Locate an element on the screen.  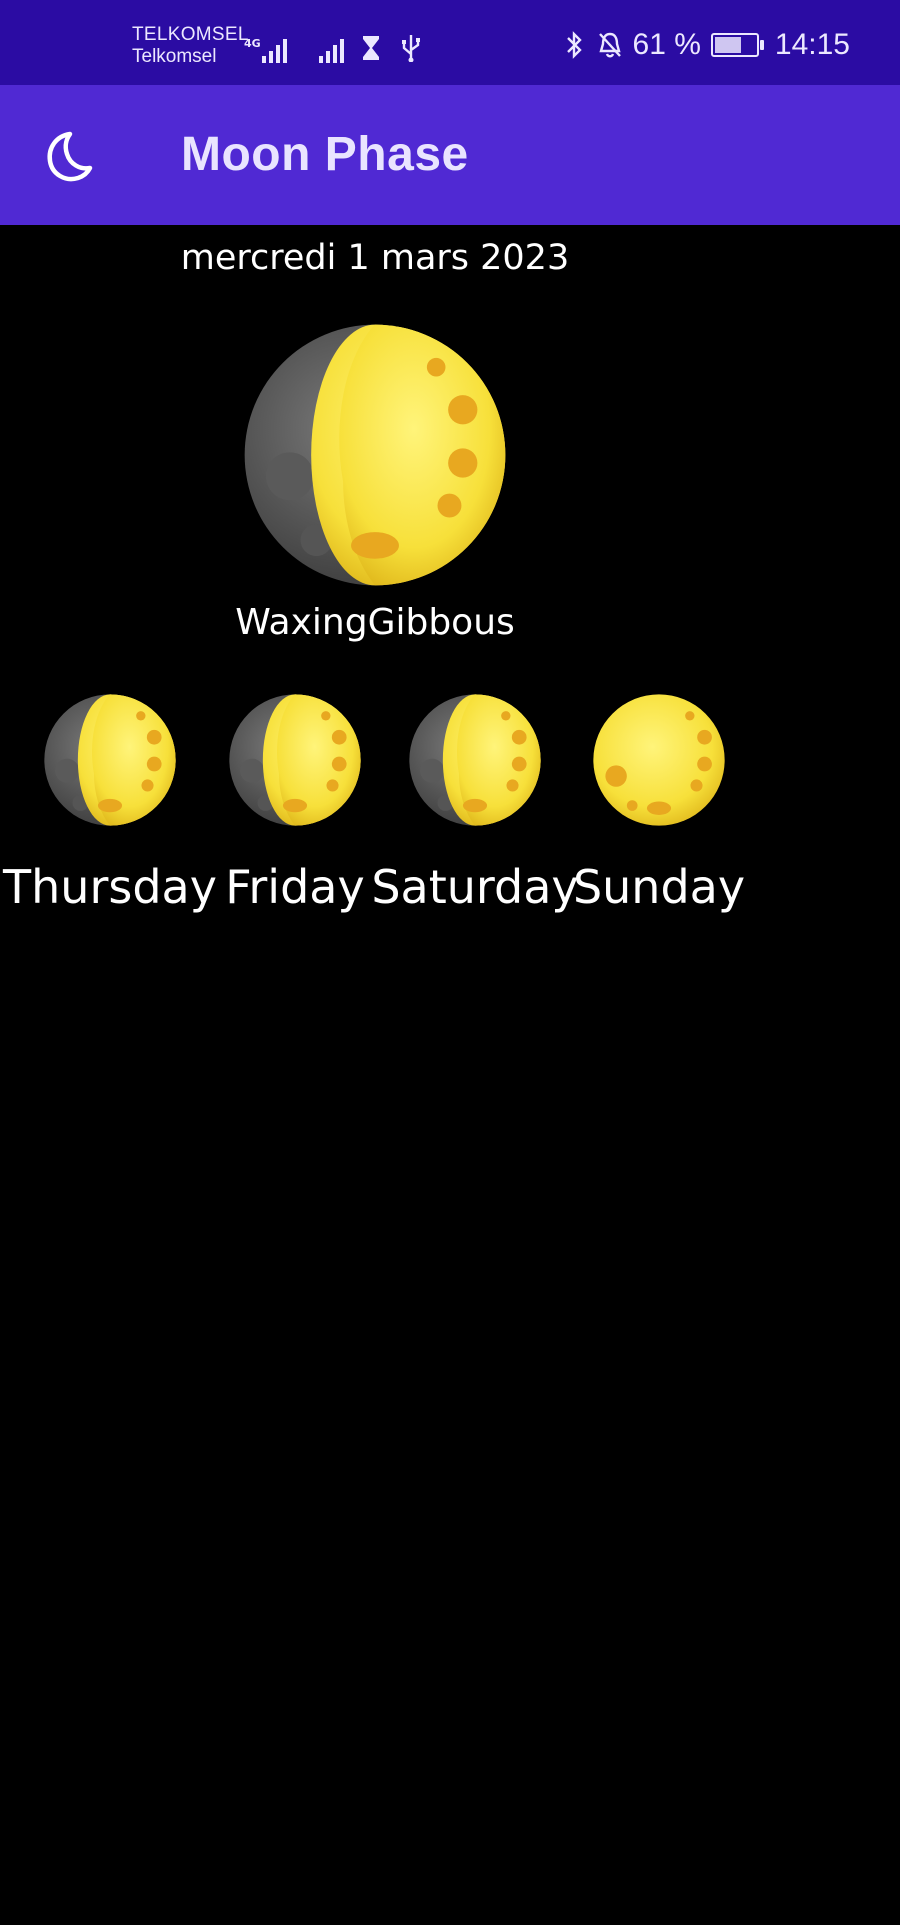
network-type: 4G is located at coordinates (252, 43).